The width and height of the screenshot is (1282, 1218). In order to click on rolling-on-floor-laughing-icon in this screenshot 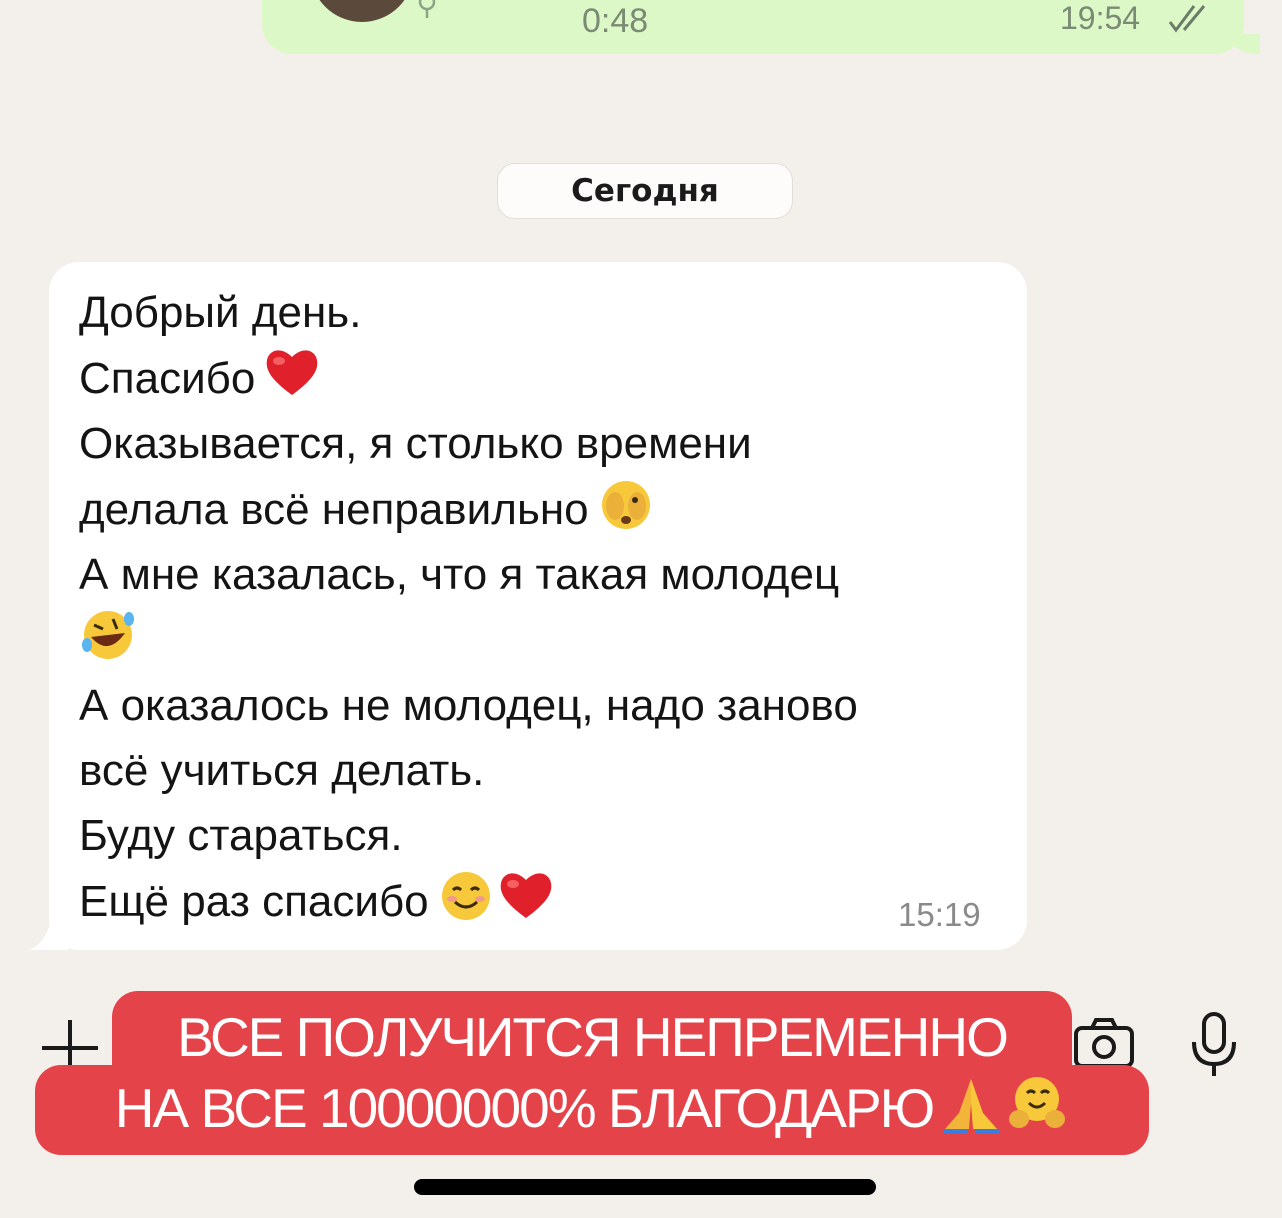, I will do `click(108, 634)`.